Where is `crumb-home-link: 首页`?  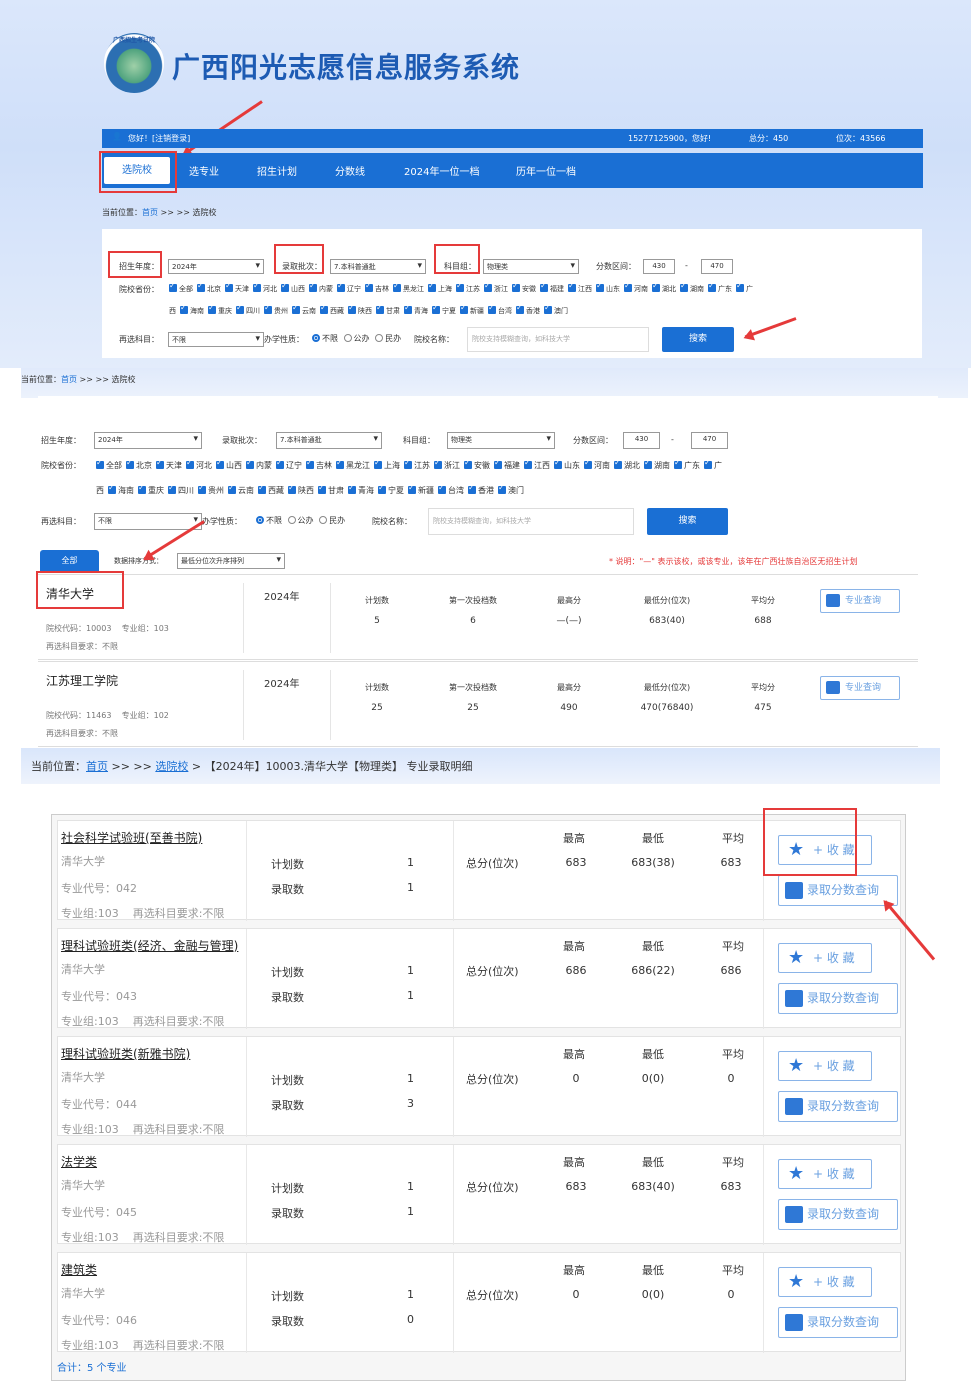 crumb-home-link: 首页 is located at coordinates (150, 212).